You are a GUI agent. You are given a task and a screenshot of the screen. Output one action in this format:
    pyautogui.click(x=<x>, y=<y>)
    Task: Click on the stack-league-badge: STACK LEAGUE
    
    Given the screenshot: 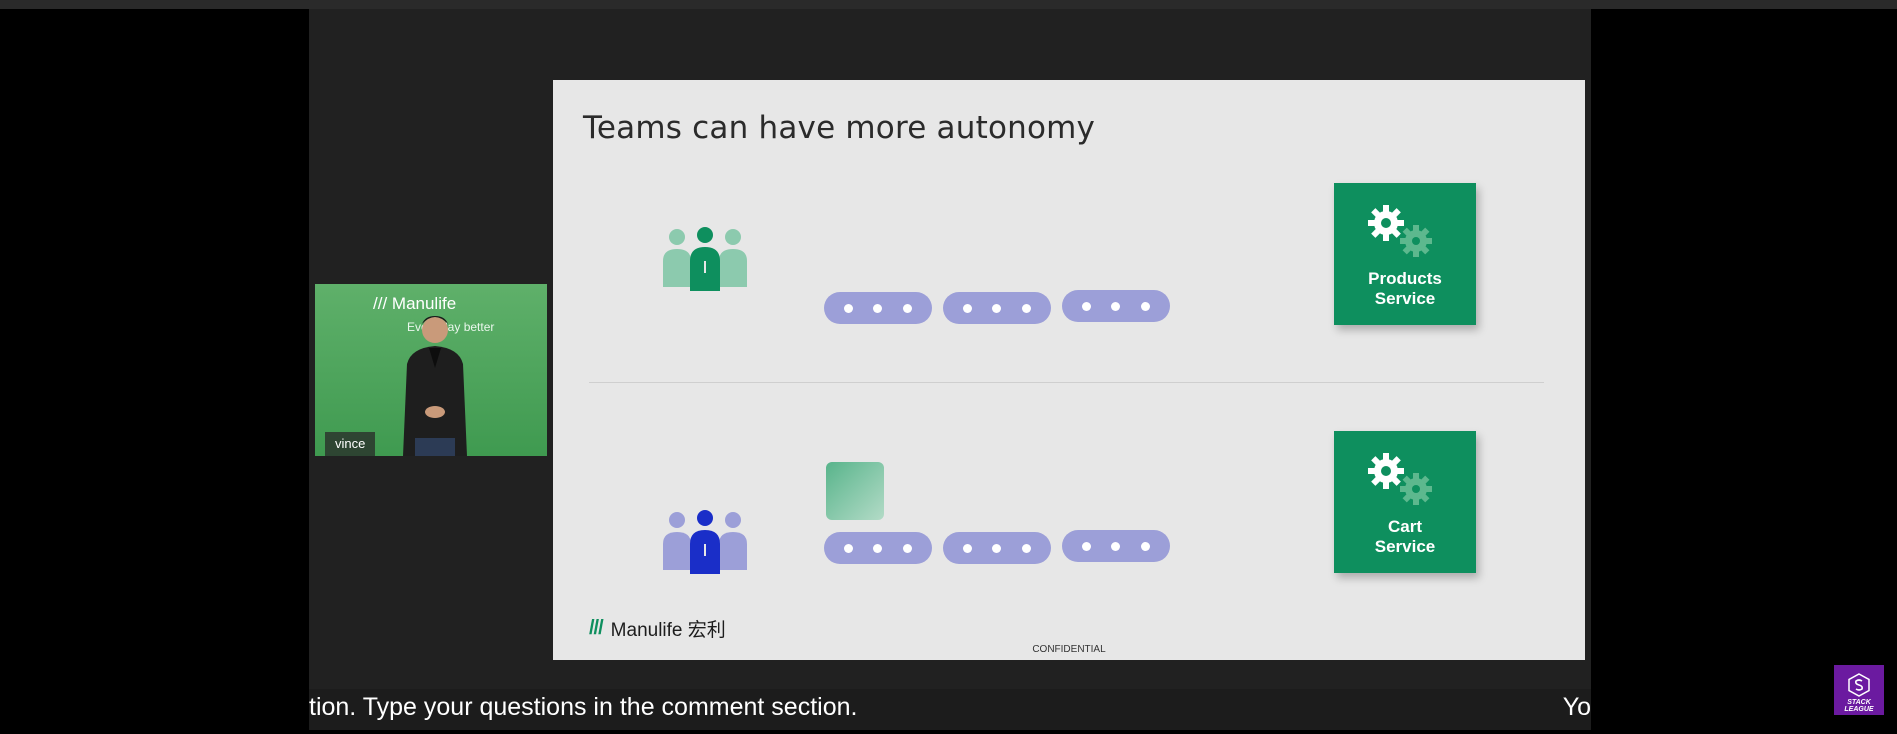 What is the action you would take?
    pyautogui.click(x=1859, y=690)
    